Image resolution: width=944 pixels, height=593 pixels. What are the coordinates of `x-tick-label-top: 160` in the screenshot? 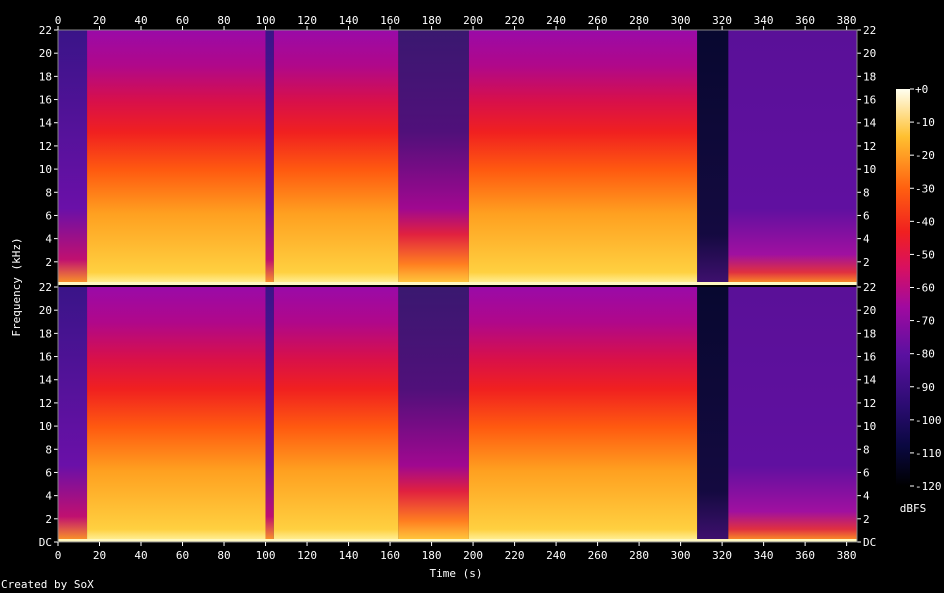 It's located at (390, 20).